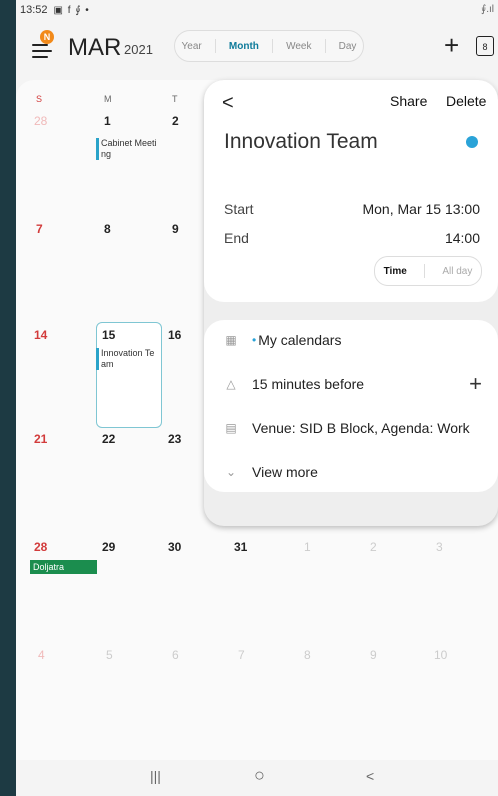 The height and width of the screenshot is (796, 498). I want to click on calendar-icon: ▦, so click(231, 340).